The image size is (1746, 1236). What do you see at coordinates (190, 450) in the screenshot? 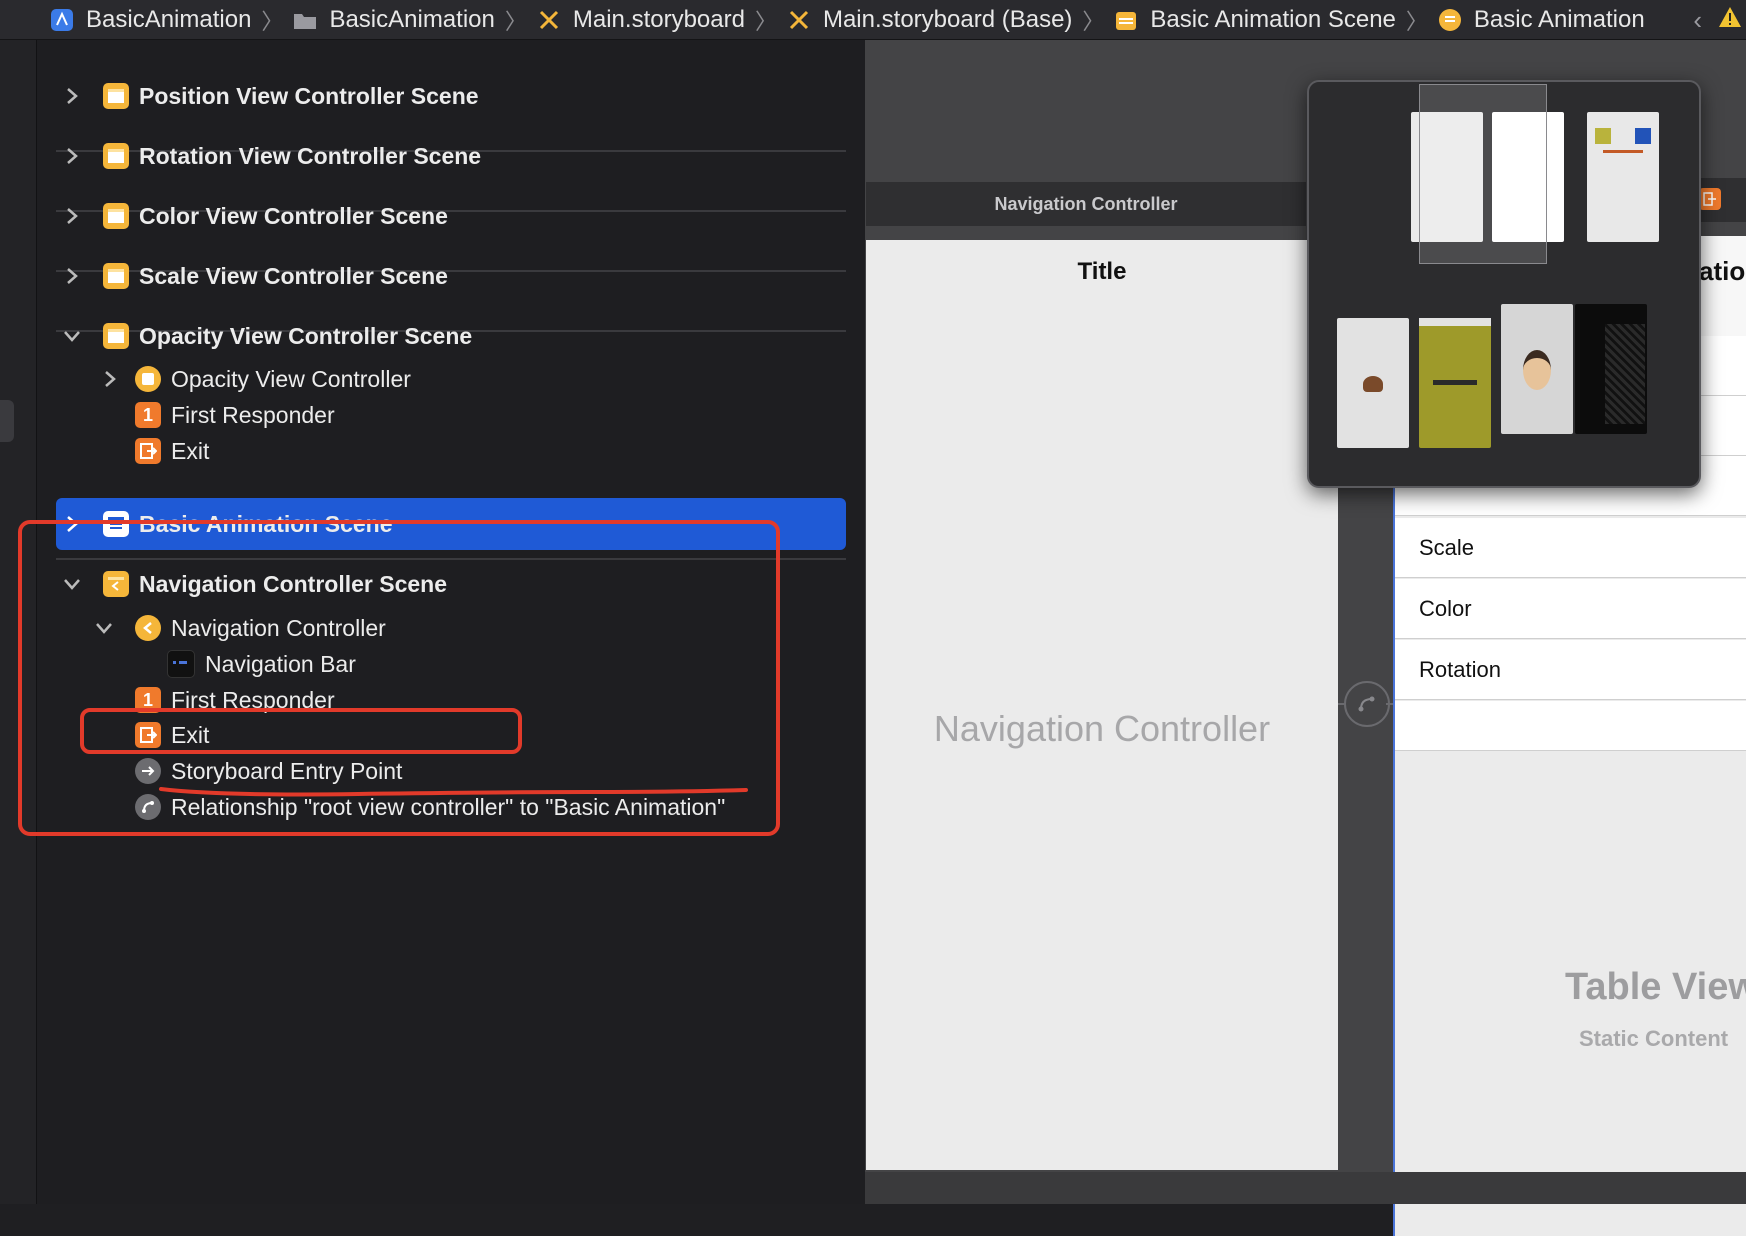
I see `outline-label: Exit` at bounding box center [190, 450].